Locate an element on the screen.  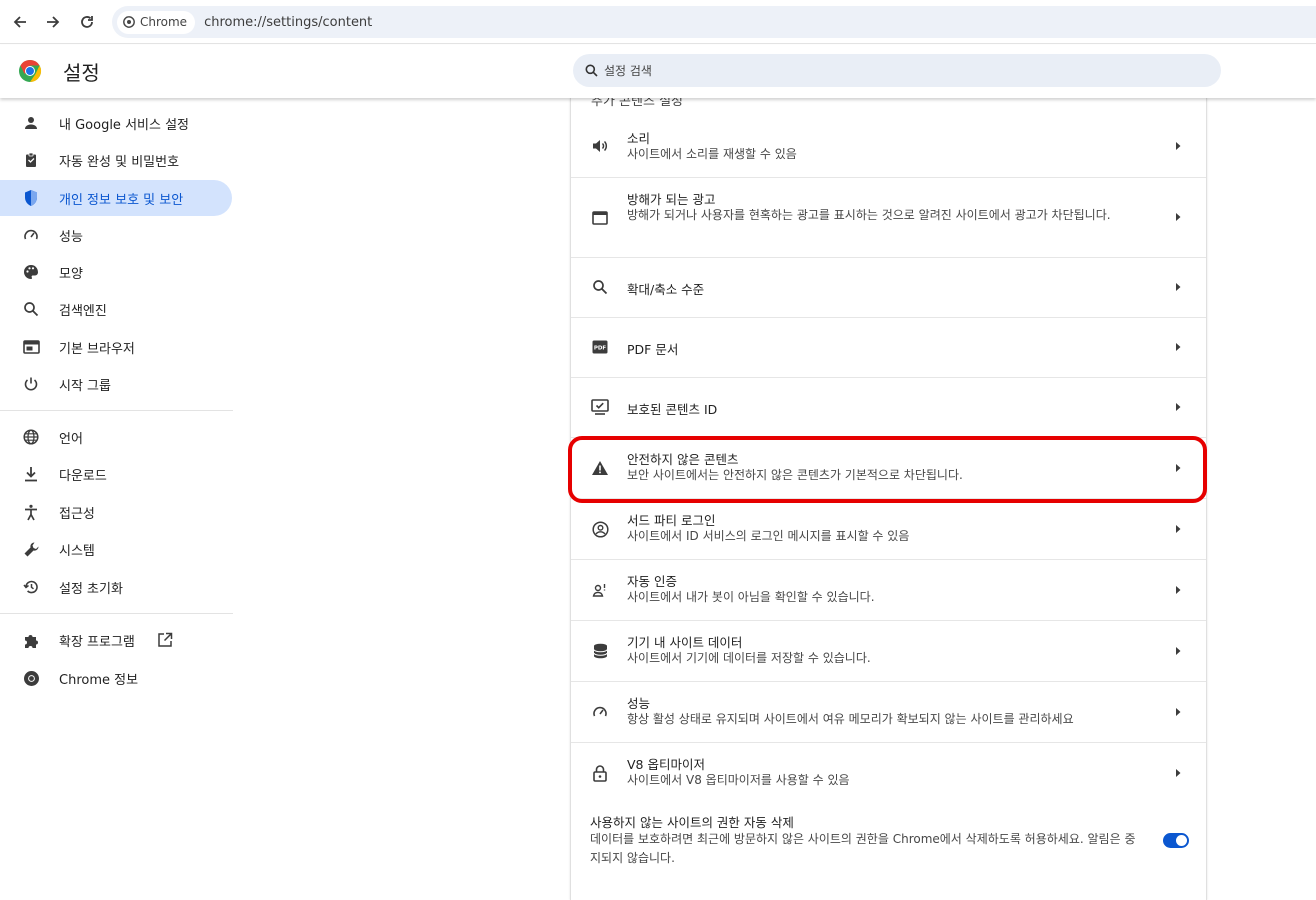
browser-icon is located at coordinates (31, 347).